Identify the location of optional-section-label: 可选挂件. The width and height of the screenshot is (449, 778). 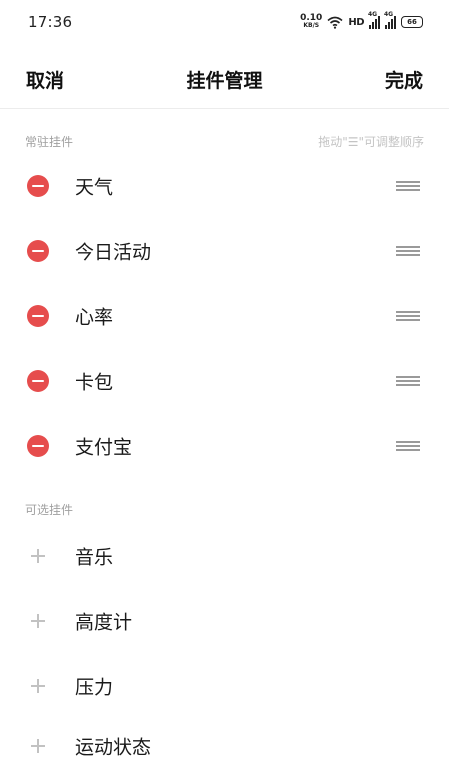
(49, 510).